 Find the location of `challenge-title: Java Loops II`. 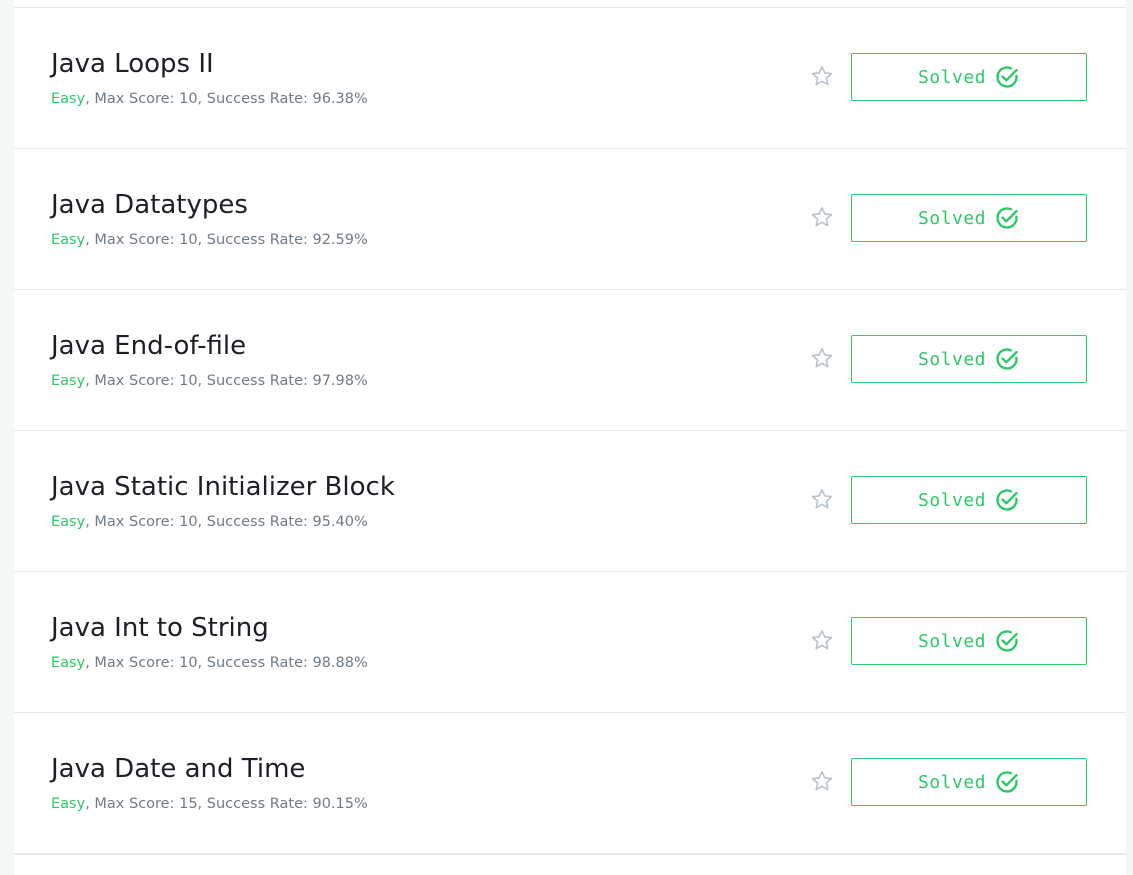

challenge-title: Java Loops II is located at coordinates (132, 64).